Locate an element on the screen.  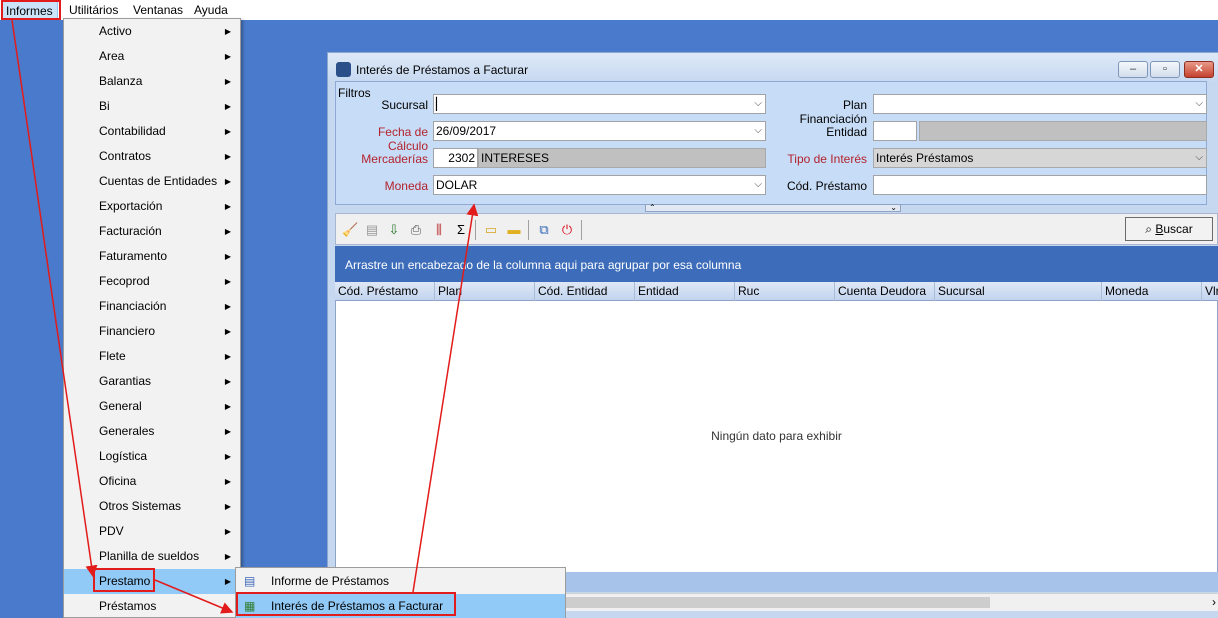
tipo-interes-select: Interés Préstamos ⌵ is located at coordinates (1040, 158).